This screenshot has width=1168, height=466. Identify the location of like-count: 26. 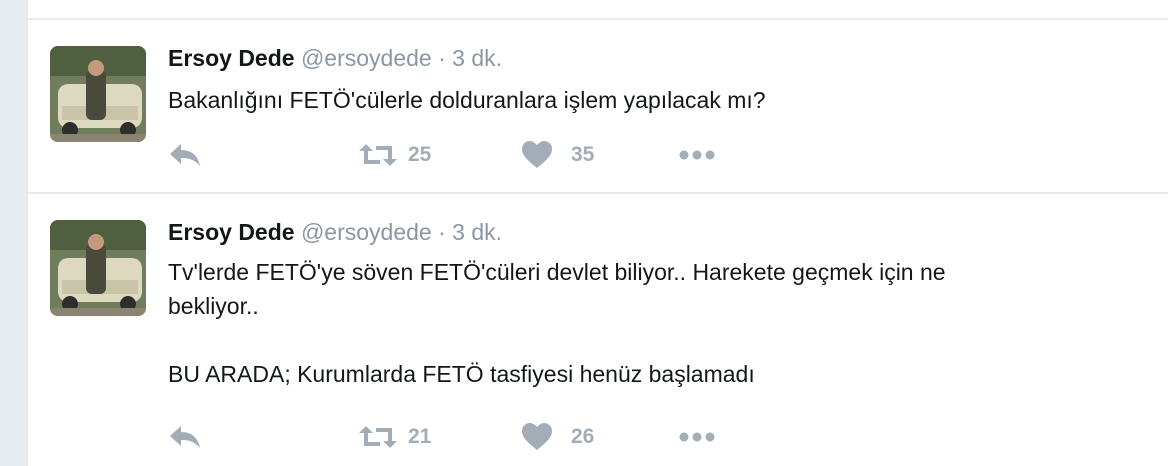
(583, 436).